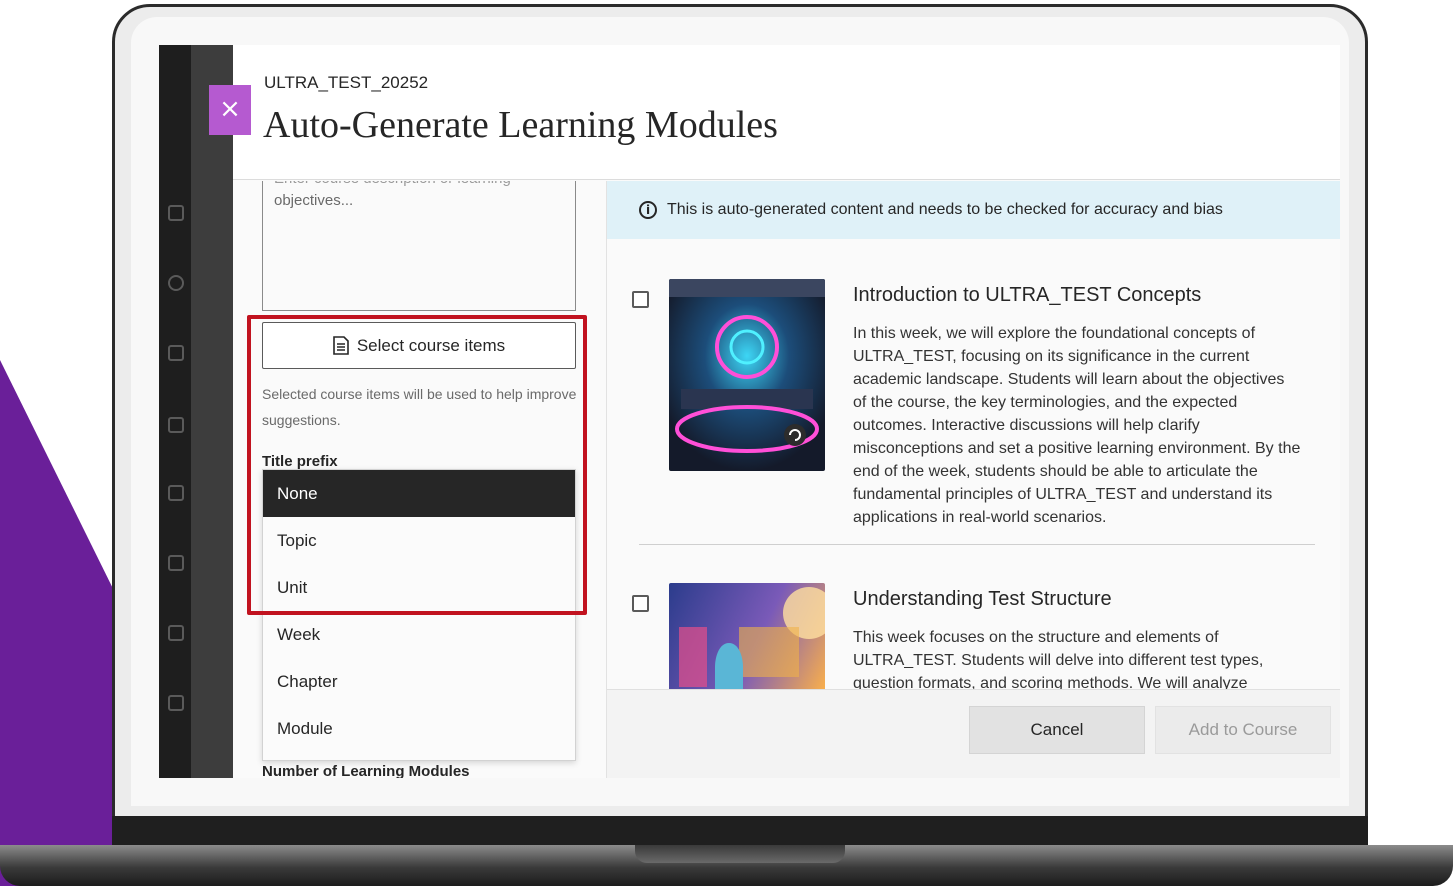  Describe the element at coordinates (1243, 730) in the screenshot. I see `add-to-course-button: Add to Course` at that location.